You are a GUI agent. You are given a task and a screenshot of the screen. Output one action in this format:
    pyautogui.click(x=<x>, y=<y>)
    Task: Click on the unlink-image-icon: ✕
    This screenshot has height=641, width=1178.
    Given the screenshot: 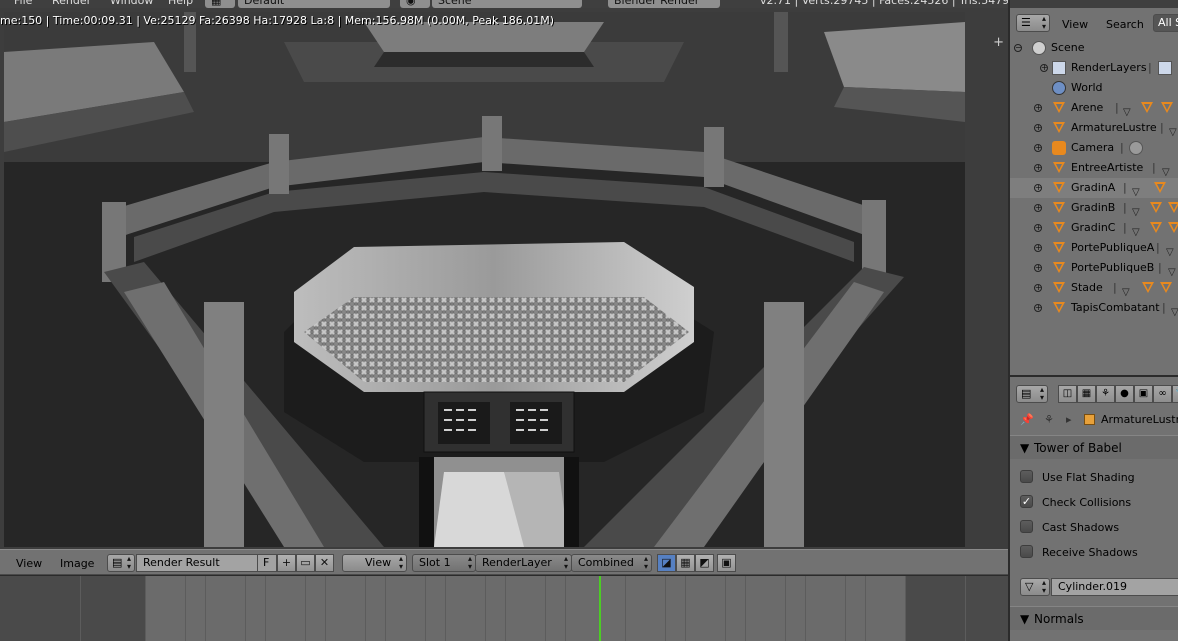 What is the action you would take?
    pyautogui.click(x=324, y=563)
    